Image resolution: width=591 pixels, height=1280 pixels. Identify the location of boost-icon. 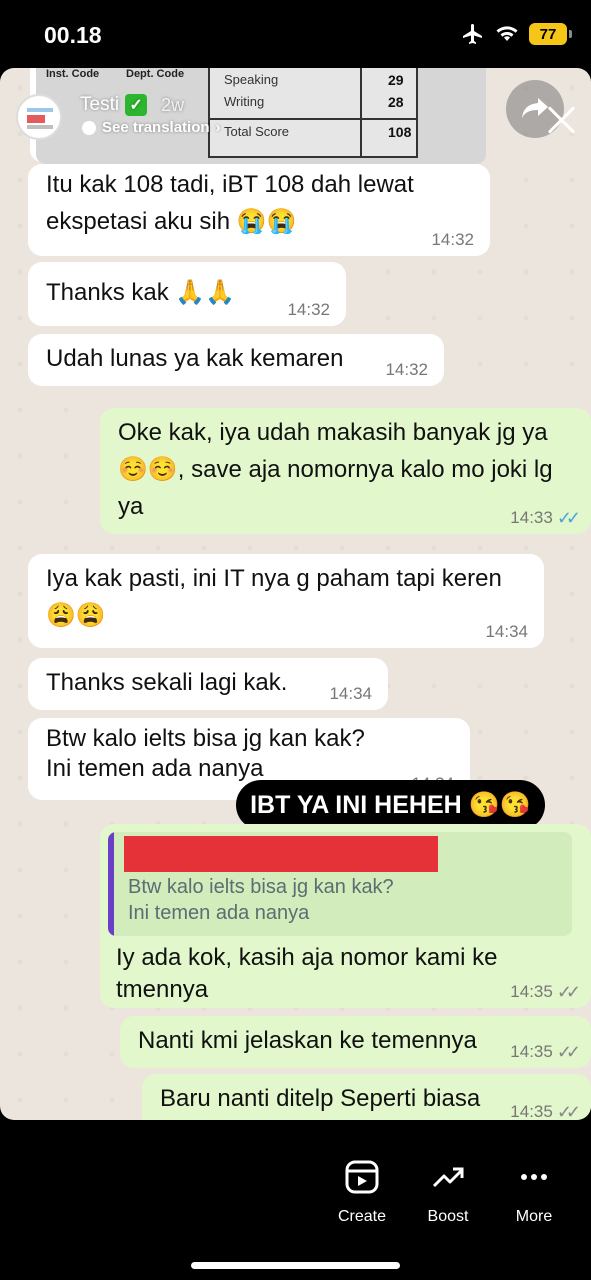
(448, 1177).